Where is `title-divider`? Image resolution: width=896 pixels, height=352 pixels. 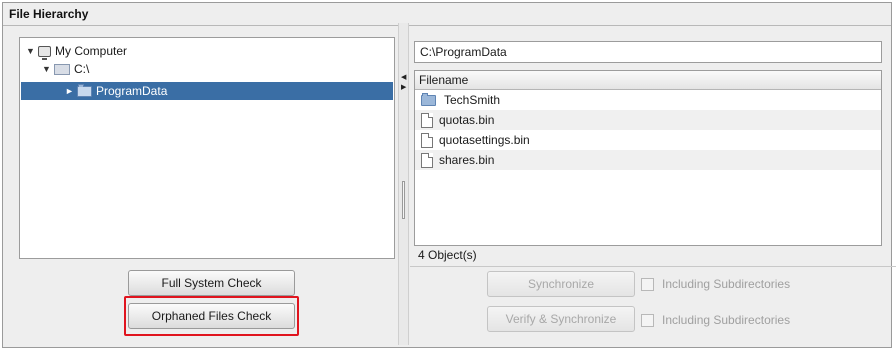 title-divider is located at coordinates (447, 25).